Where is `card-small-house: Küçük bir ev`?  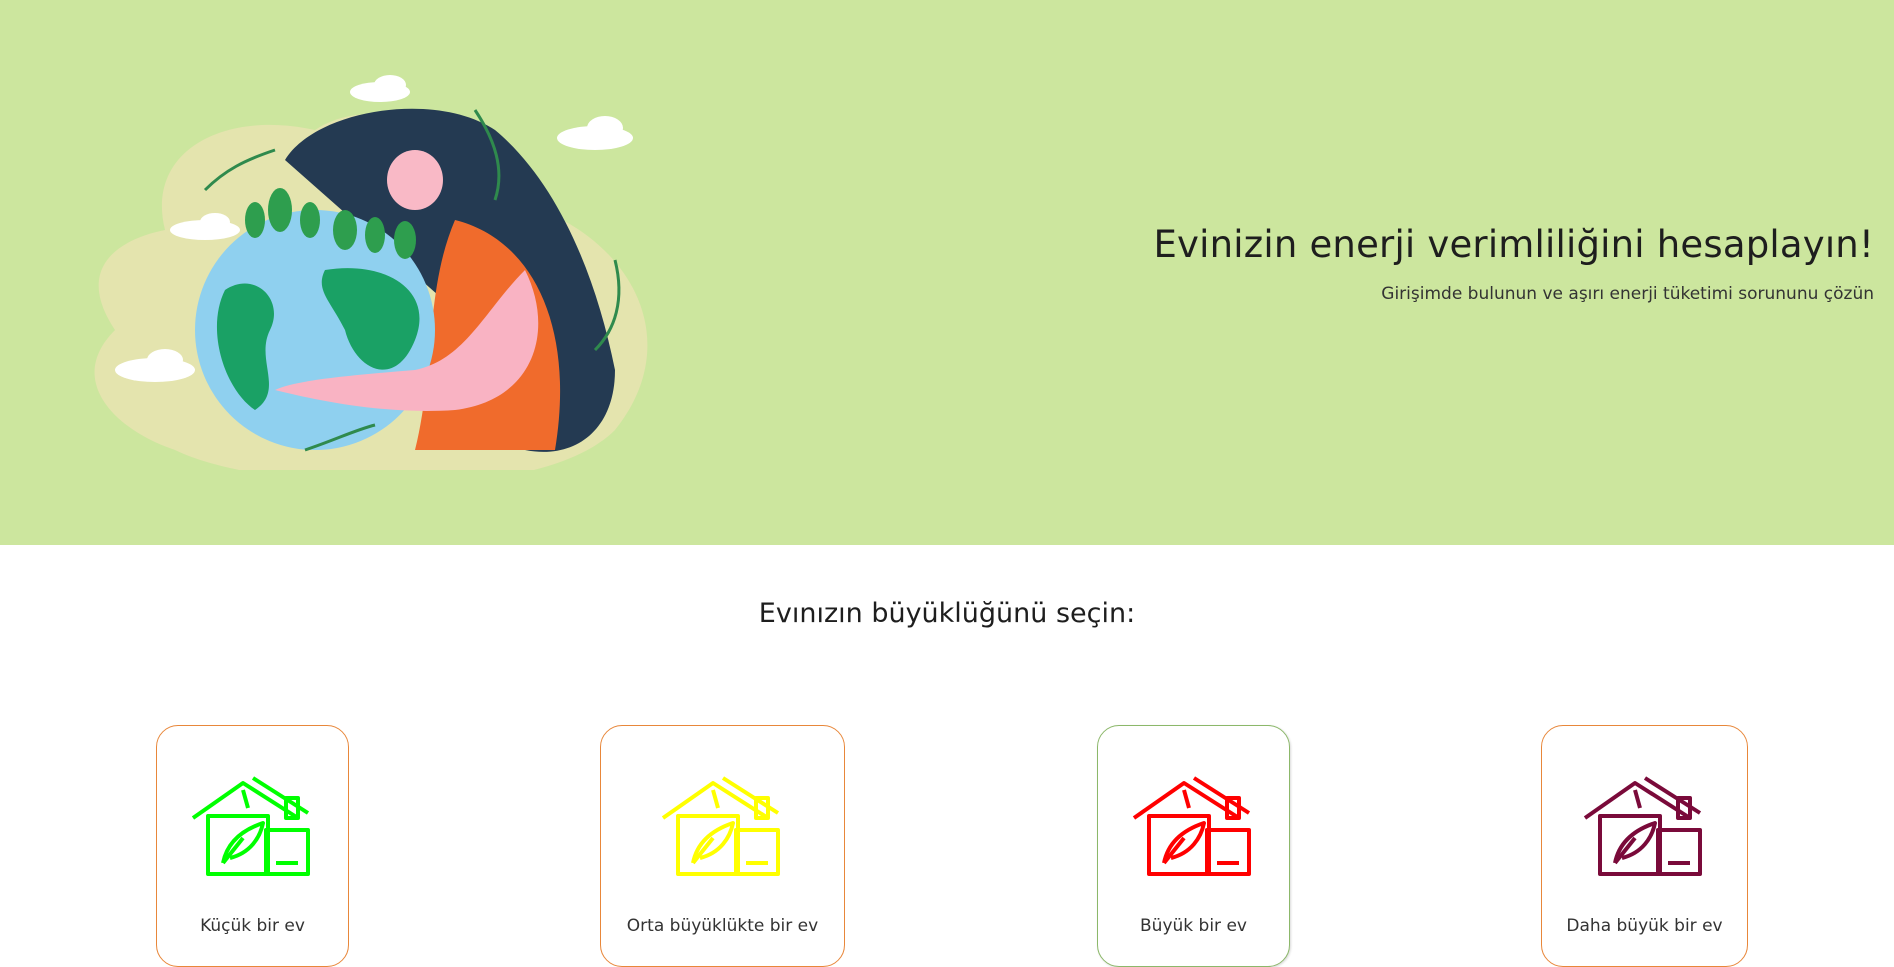
card-small-house: Küçük bir ev is located at coordinates (252, 846).